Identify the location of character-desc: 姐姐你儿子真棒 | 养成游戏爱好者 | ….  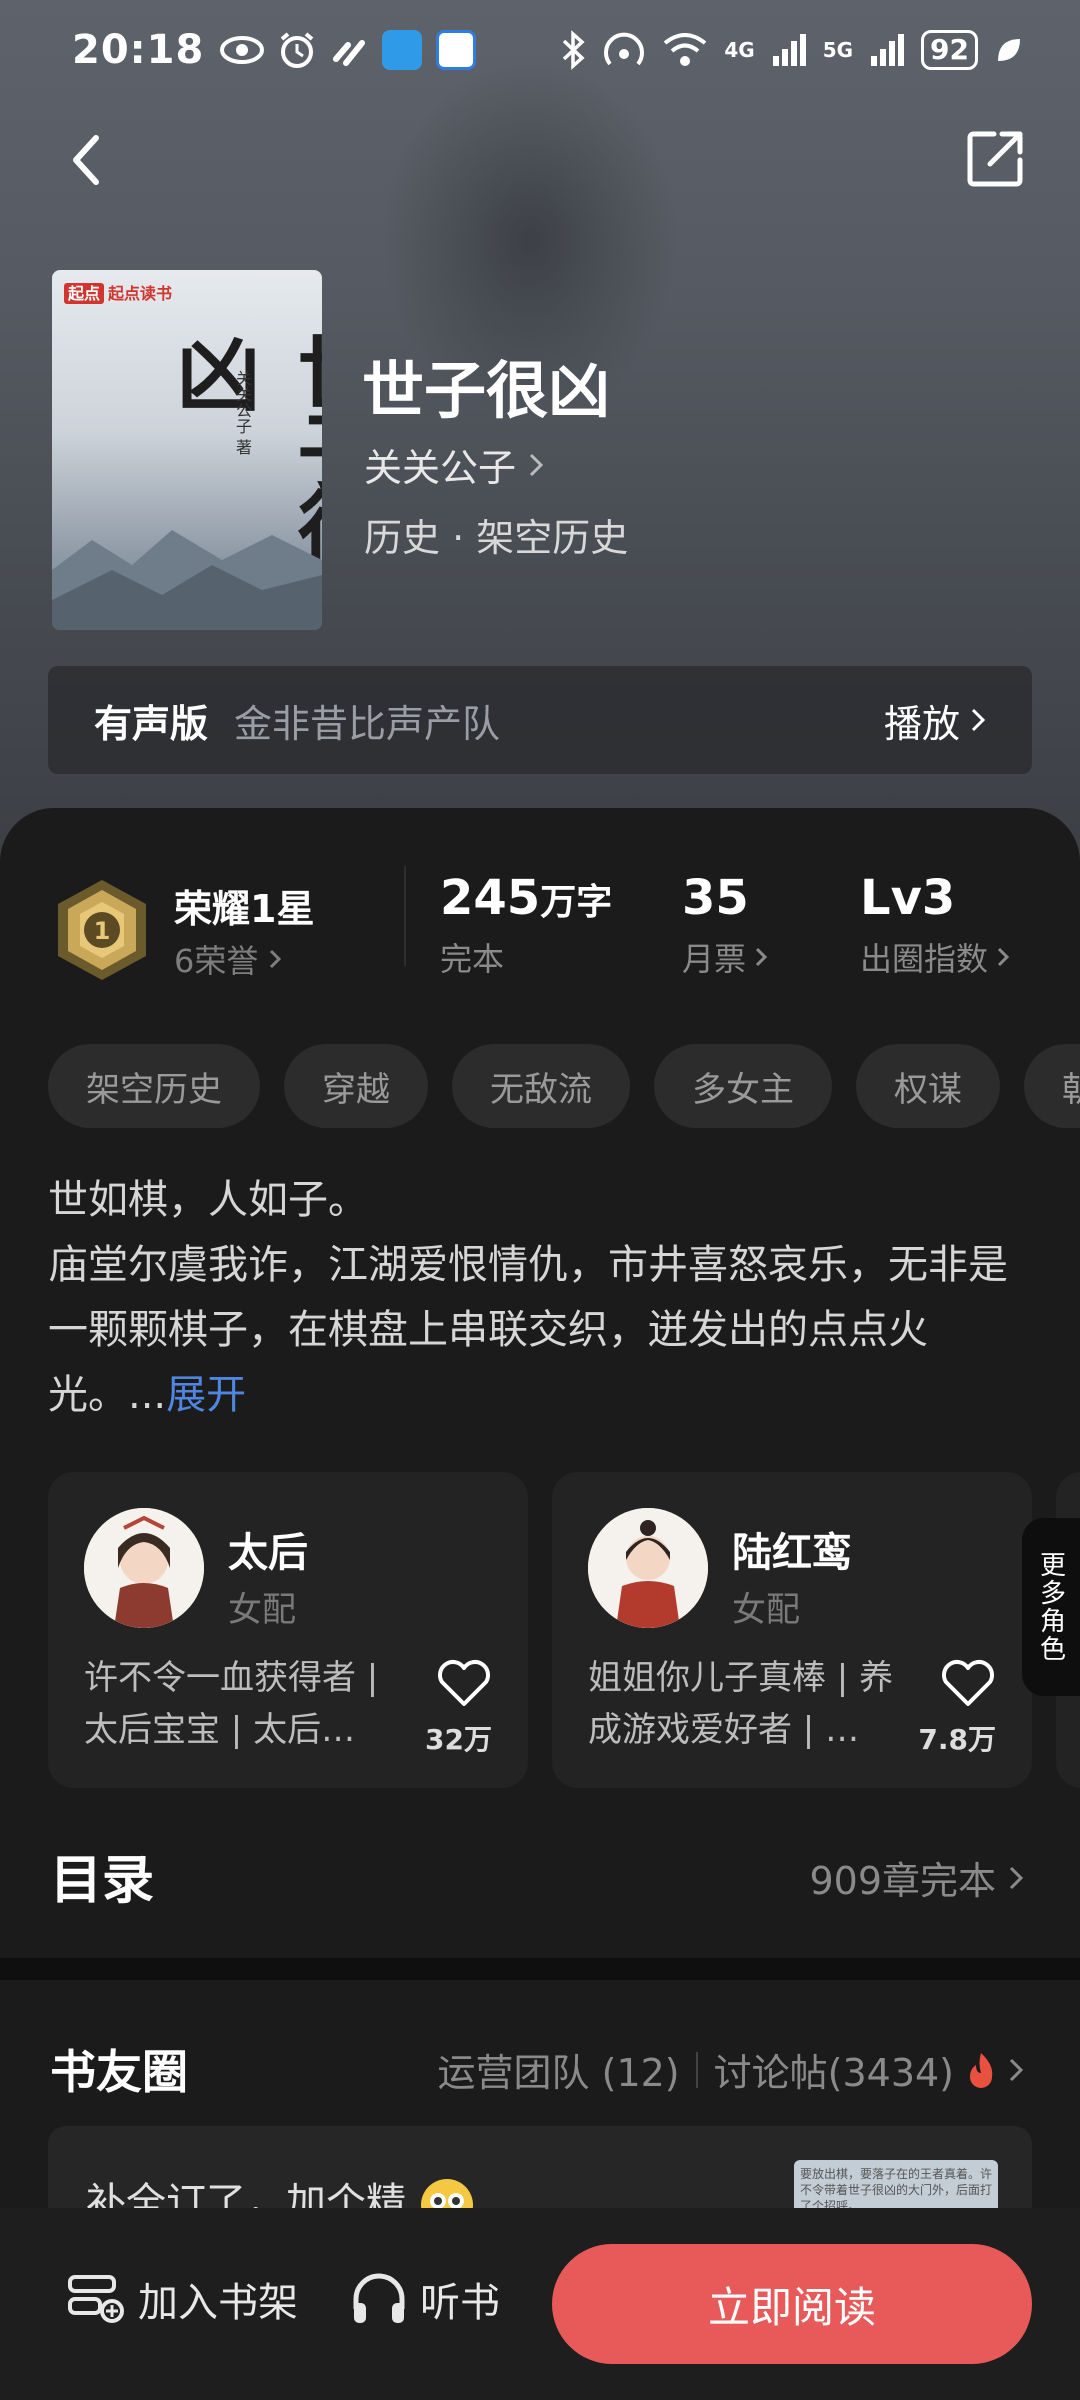
(741, 1704).